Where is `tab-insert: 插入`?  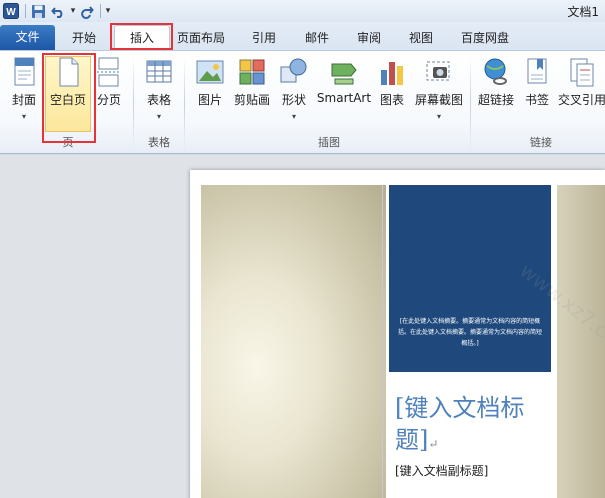
tab-insert: 插入 is located at coordinates (142, 37).